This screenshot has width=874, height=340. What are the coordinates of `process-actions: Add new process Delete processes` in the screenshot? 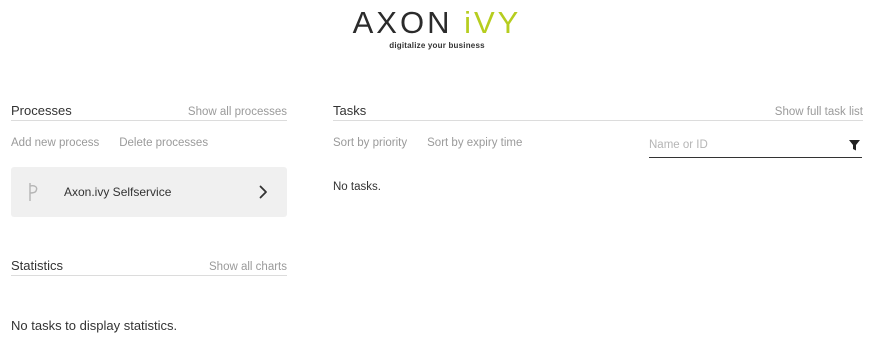 It's located at (109, 143).